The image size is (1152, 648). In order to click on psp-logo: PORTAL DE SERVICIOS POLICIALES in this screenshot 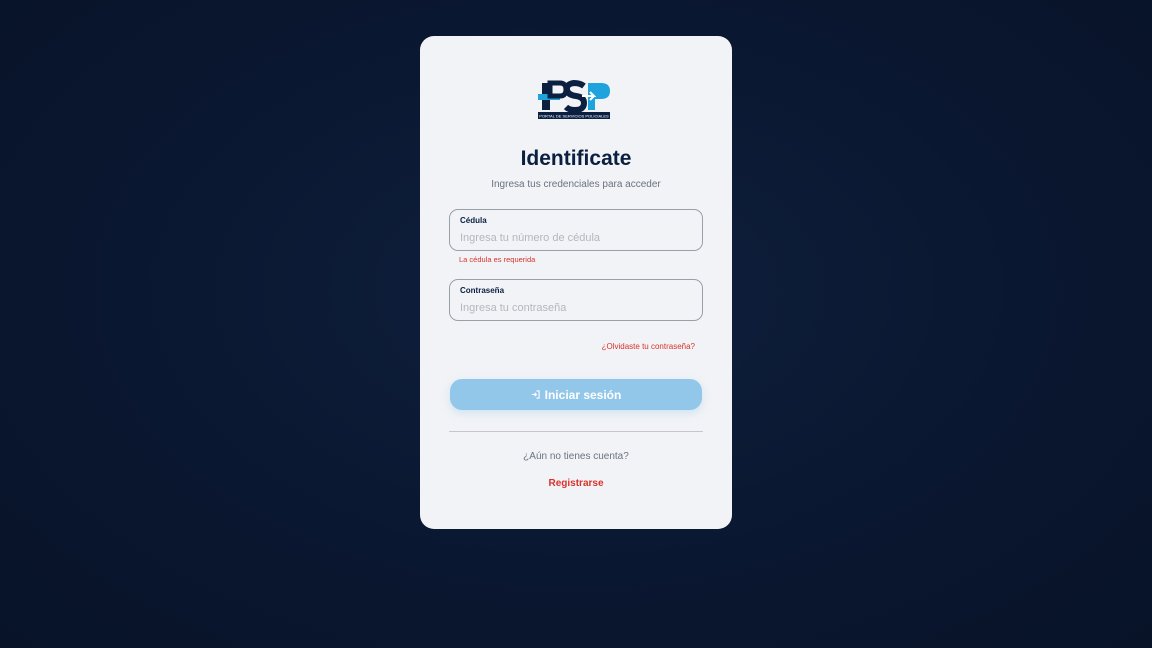, I will do `click(576, 100)`.